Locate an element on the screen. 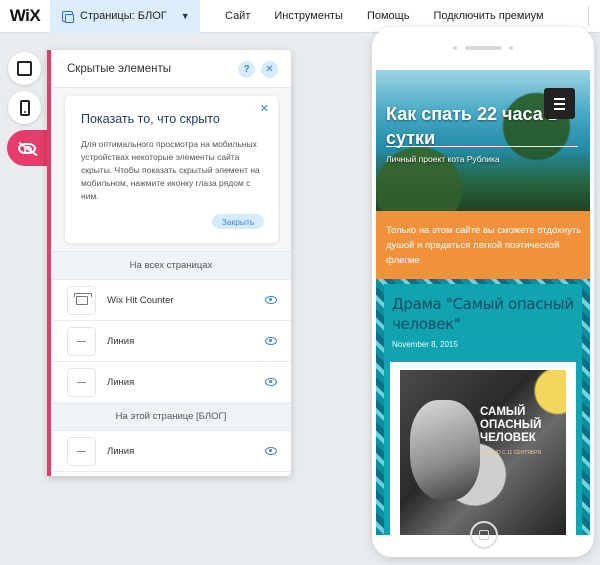 This screenshot has height=565, width=600. panel-header: Скрытые элементы ? ✕ is located at coordinates (171, 69).